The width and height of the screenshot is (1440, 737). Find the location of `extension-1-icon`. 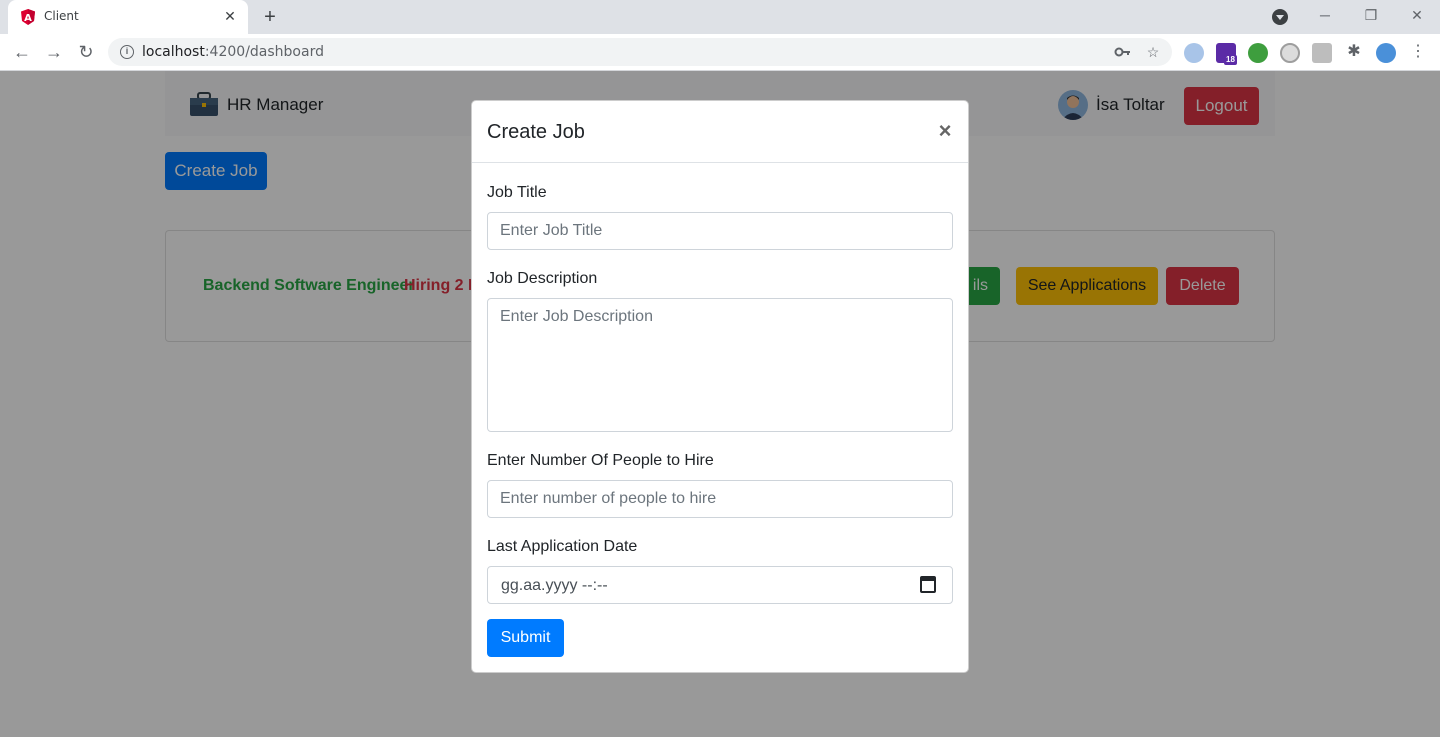

extension-1-icon is located at coordinates (1194, 53).